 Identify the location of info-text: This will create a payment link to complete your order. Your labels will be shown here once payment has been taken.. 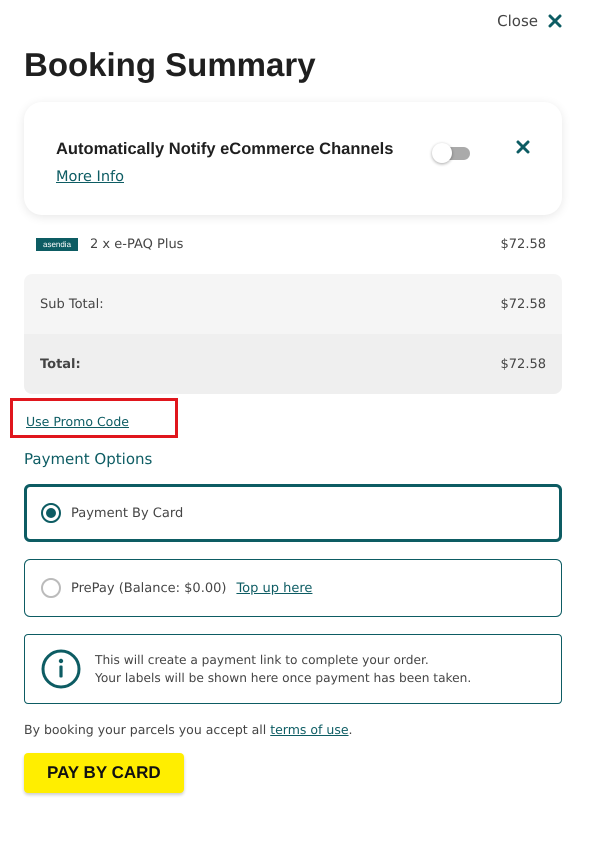
(283, 669).